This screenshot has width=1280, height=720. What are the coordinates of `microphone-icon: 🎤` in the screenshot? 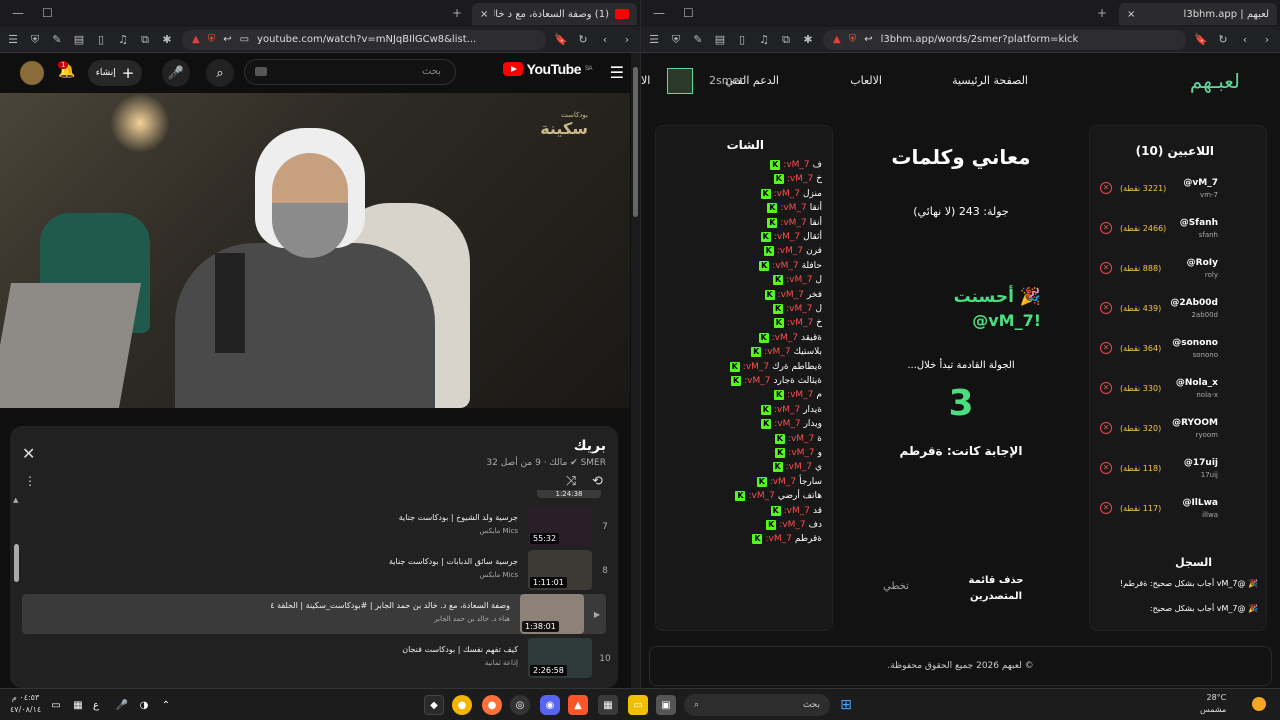 It's located at (122, 705).